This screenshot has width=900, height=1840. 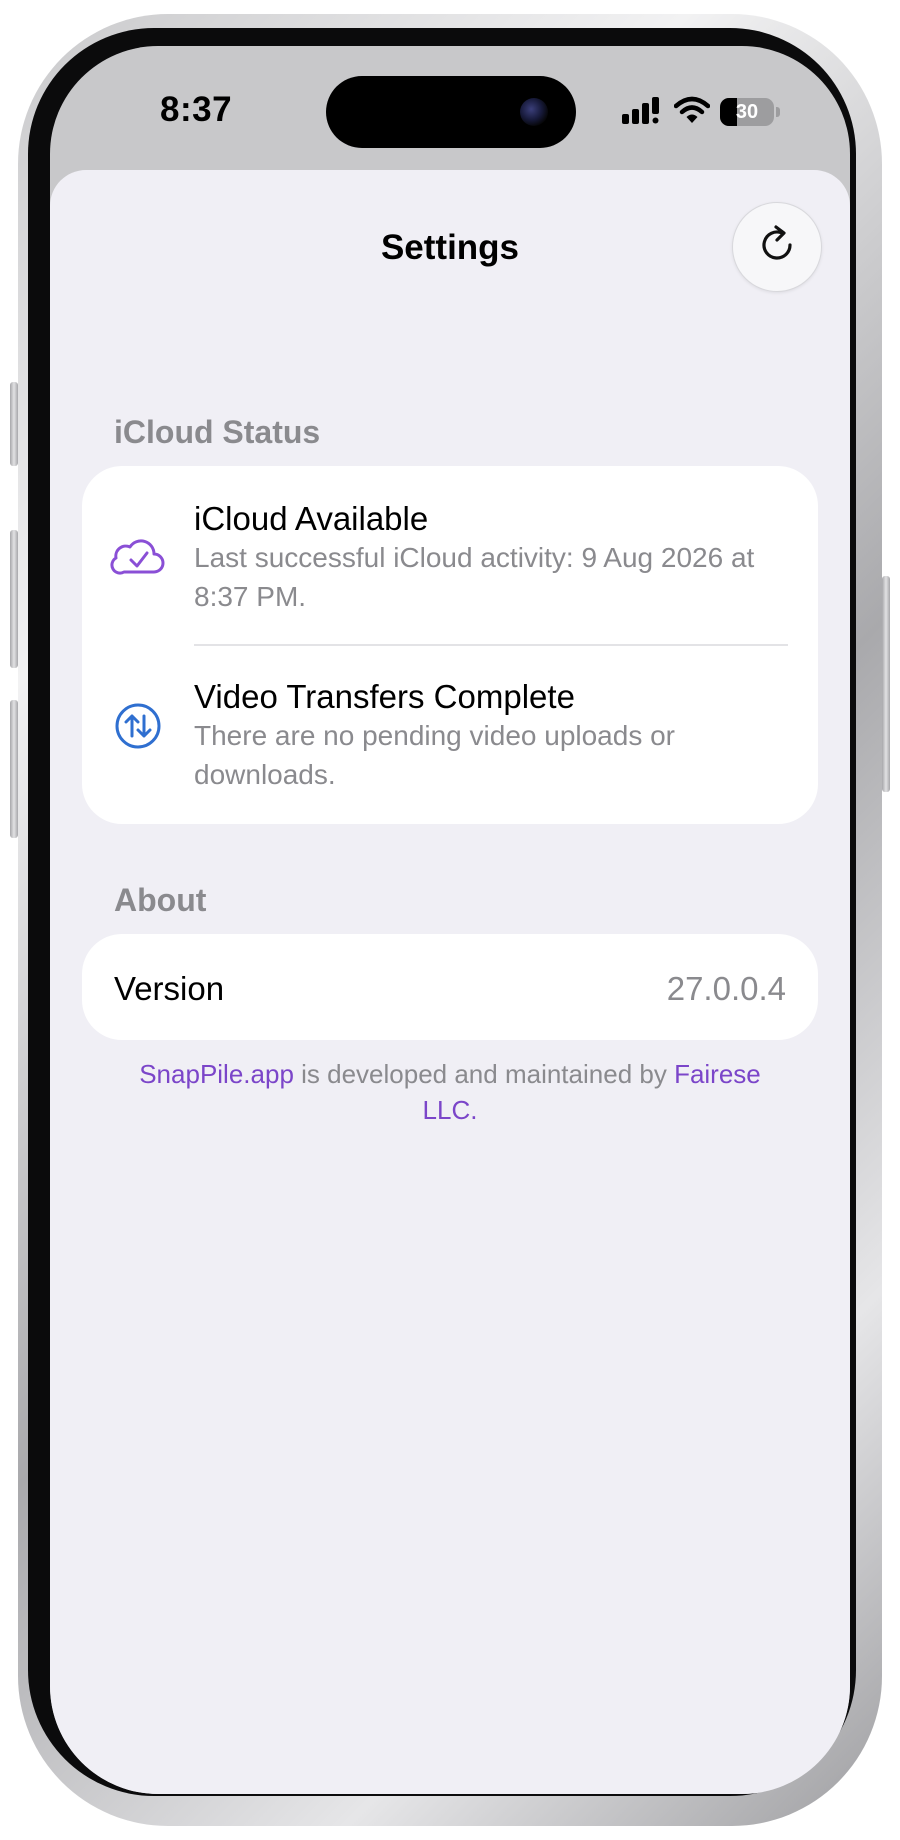 I want to click on battery-level: 30, so click(x=747, y=111).